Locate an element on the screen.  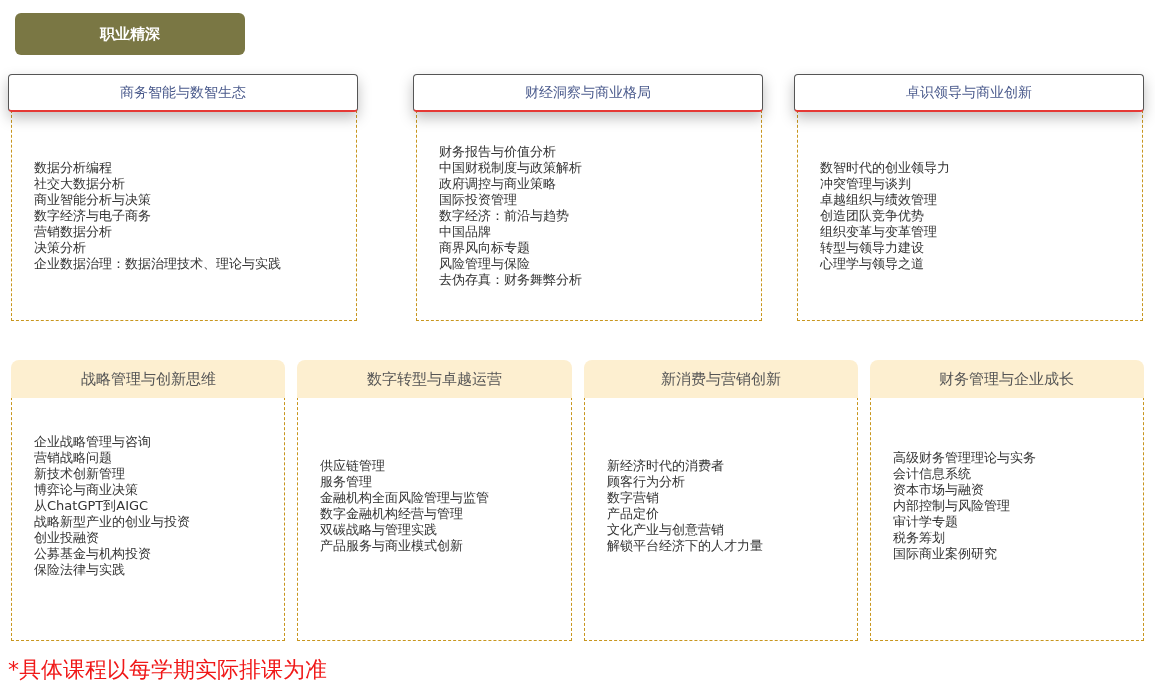
course-item: 保险法律与实践 is located at coordinates (80, 570).